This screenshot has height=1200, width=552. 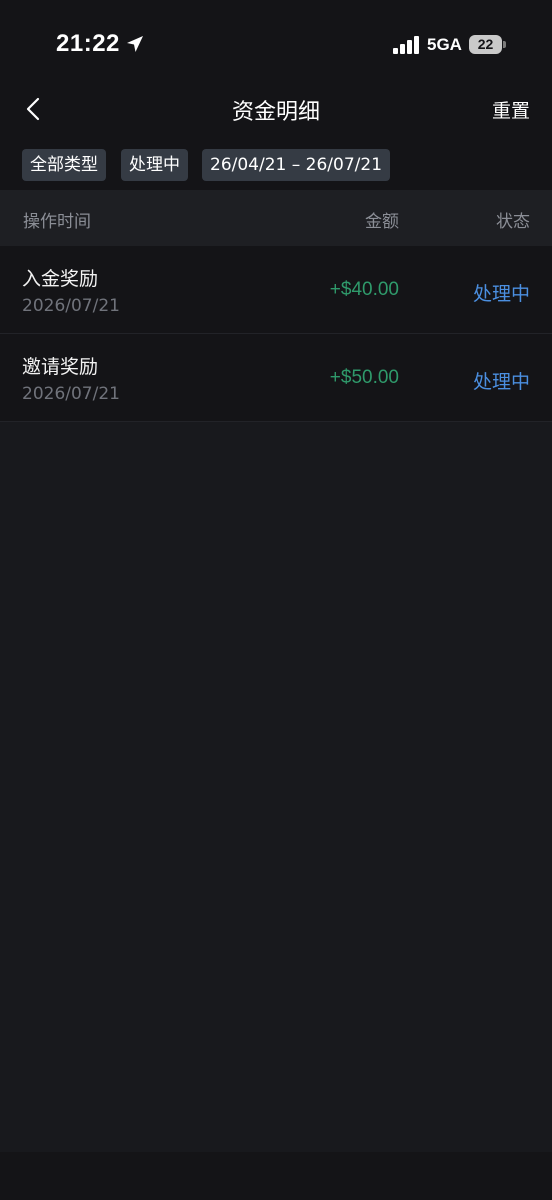 What do you see at coordinates (382, 222) in the screenshot?
I see `column-header-amount: 金额` at bounding box center [382, 222].